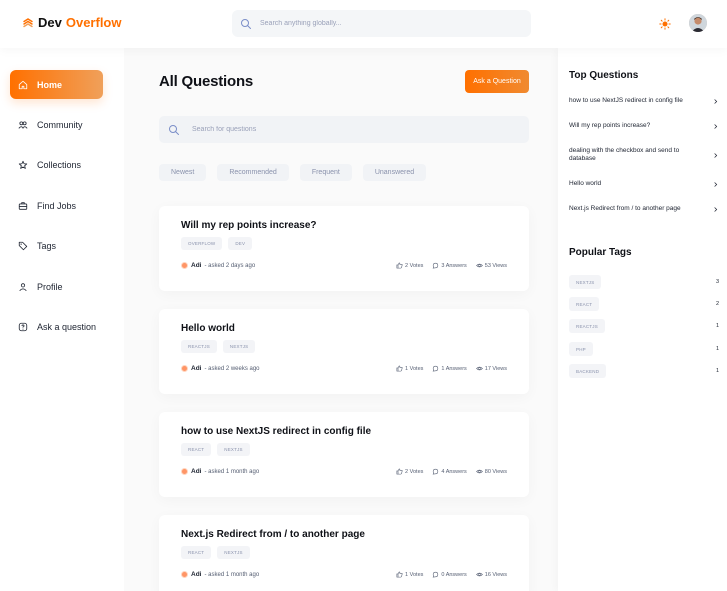 Image resolution: width=727 pixels, height=591 pixels. Describe the element at coordinates (581, 349) in the screenshot. I see `tag-badge: PHP` at that location.